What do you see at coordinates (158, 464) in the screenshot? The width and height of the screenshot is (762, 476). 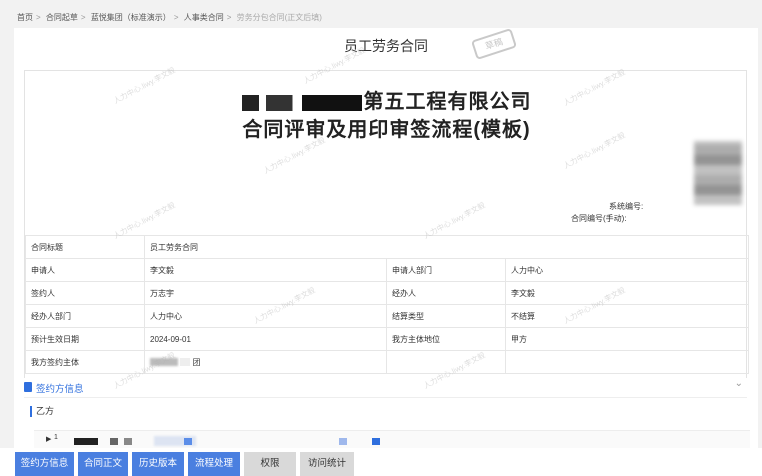 I see `tab-history: 历史版本` at bounding box center [158, 464].